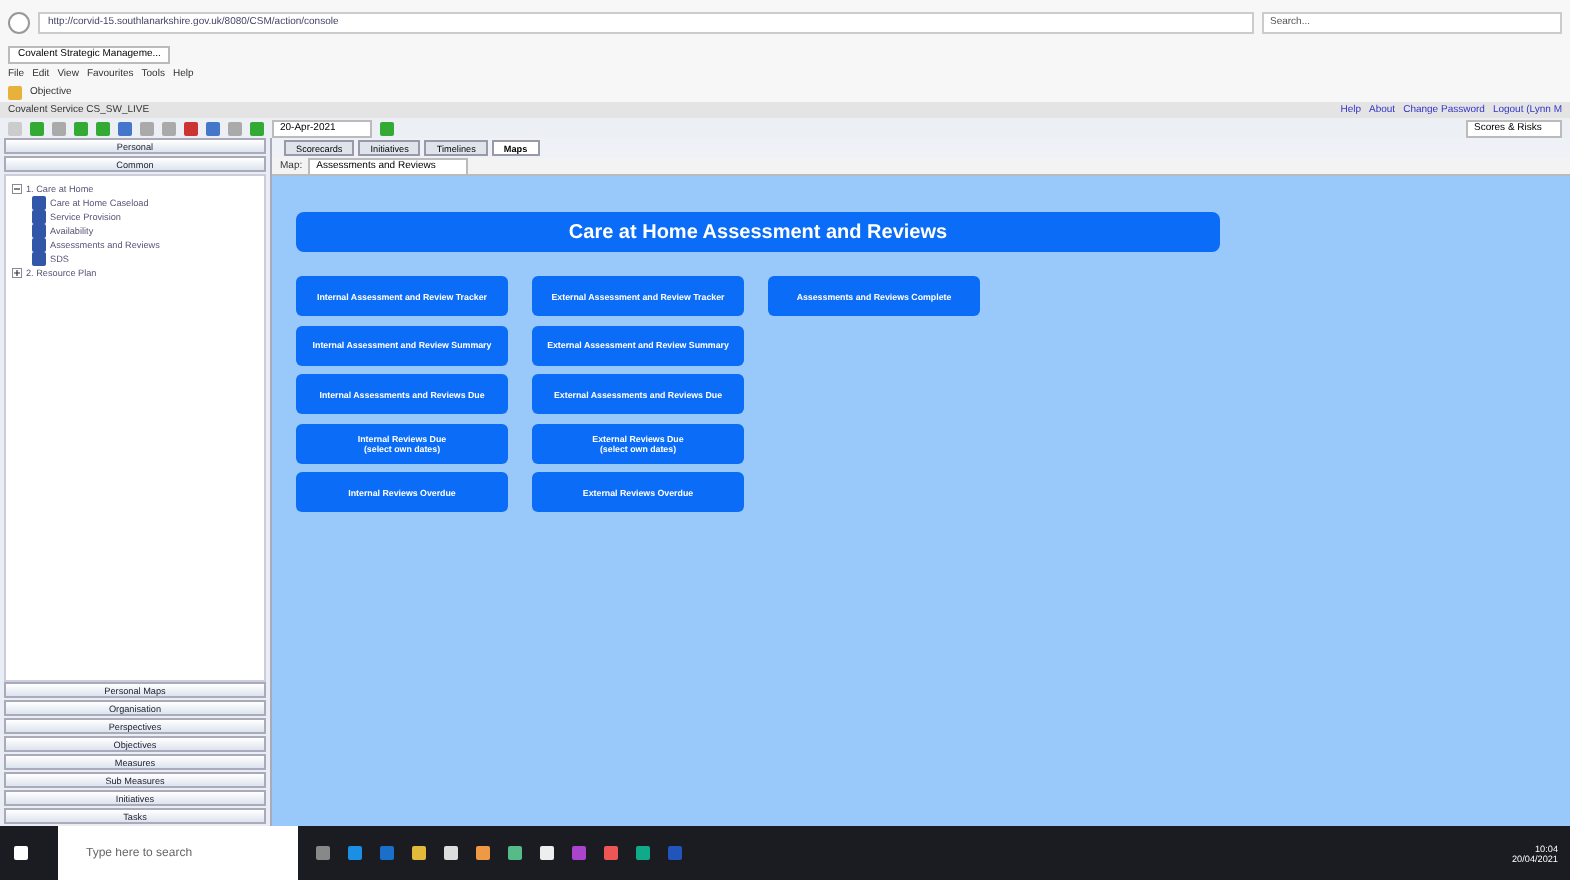  I want to click on collapse-icon, so click(17, 188).